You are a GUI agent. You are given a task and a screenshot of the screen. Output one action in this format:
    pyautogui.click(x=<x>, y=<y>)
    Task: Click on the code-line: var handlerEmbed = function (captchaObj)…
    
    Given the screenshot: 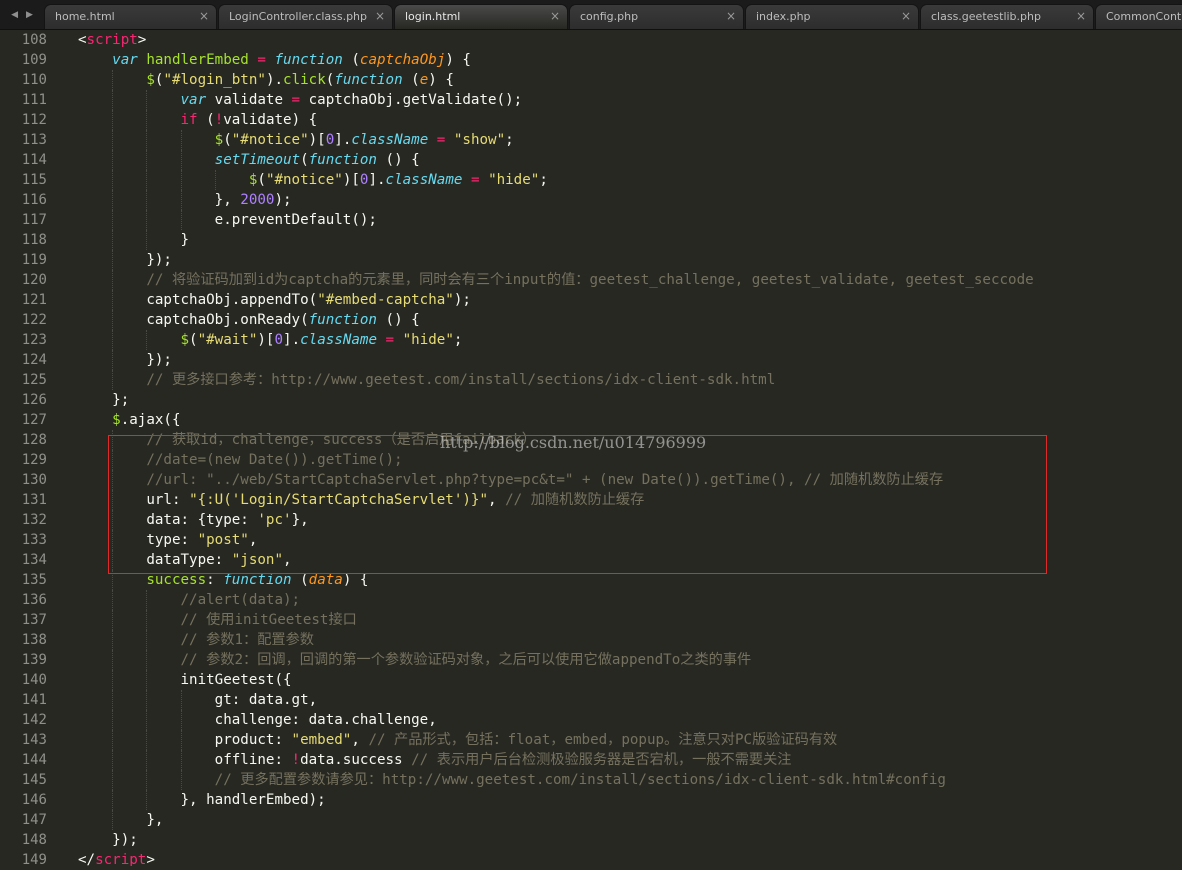 What is the action you would take?
    pyautogui.click(x=630, y=60)
    